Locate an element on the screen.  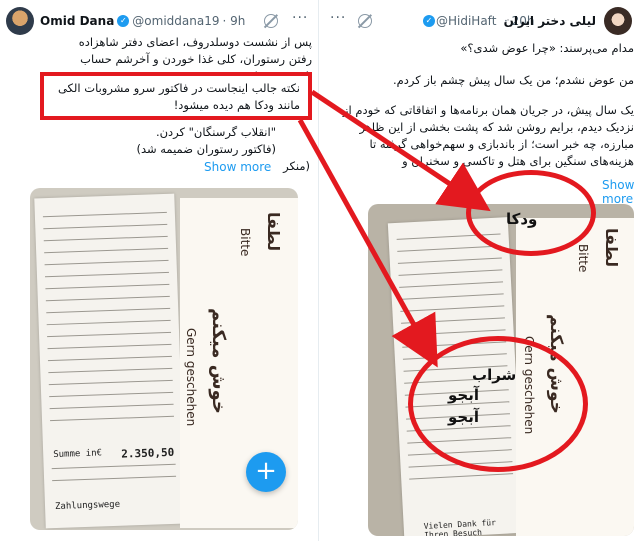
menu-text: خوش میکنم is located at coordinates (218, 361).